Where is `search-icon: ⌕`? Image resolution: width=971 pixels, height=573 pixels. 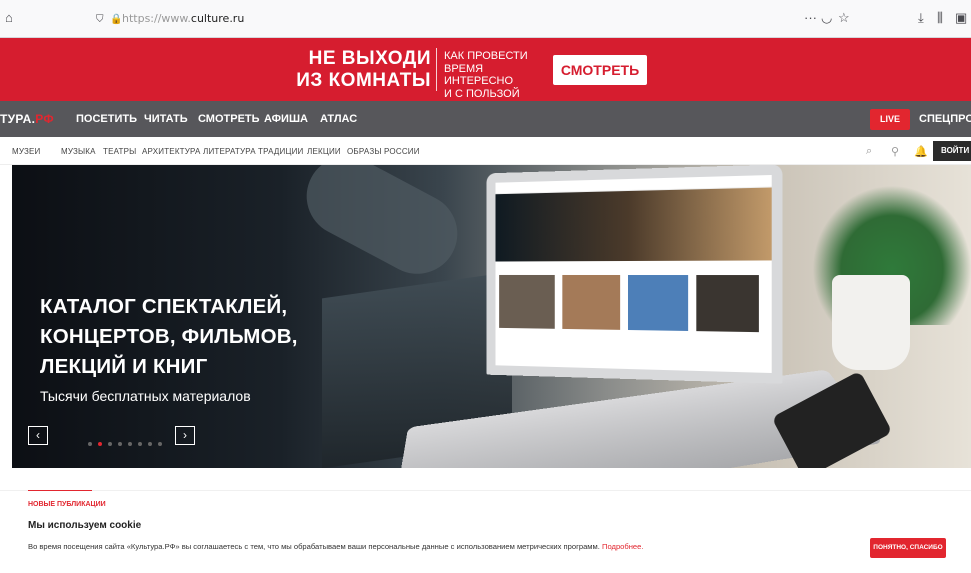
search-icon: ⌕ is located at coordinates (869, 151).